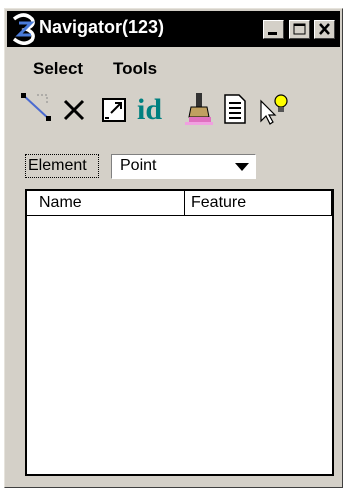 This screenshot has height=493, width=348. Describe the element at coordinates (62, 166) in the screenshot. I see `element-label: Element` at that location.